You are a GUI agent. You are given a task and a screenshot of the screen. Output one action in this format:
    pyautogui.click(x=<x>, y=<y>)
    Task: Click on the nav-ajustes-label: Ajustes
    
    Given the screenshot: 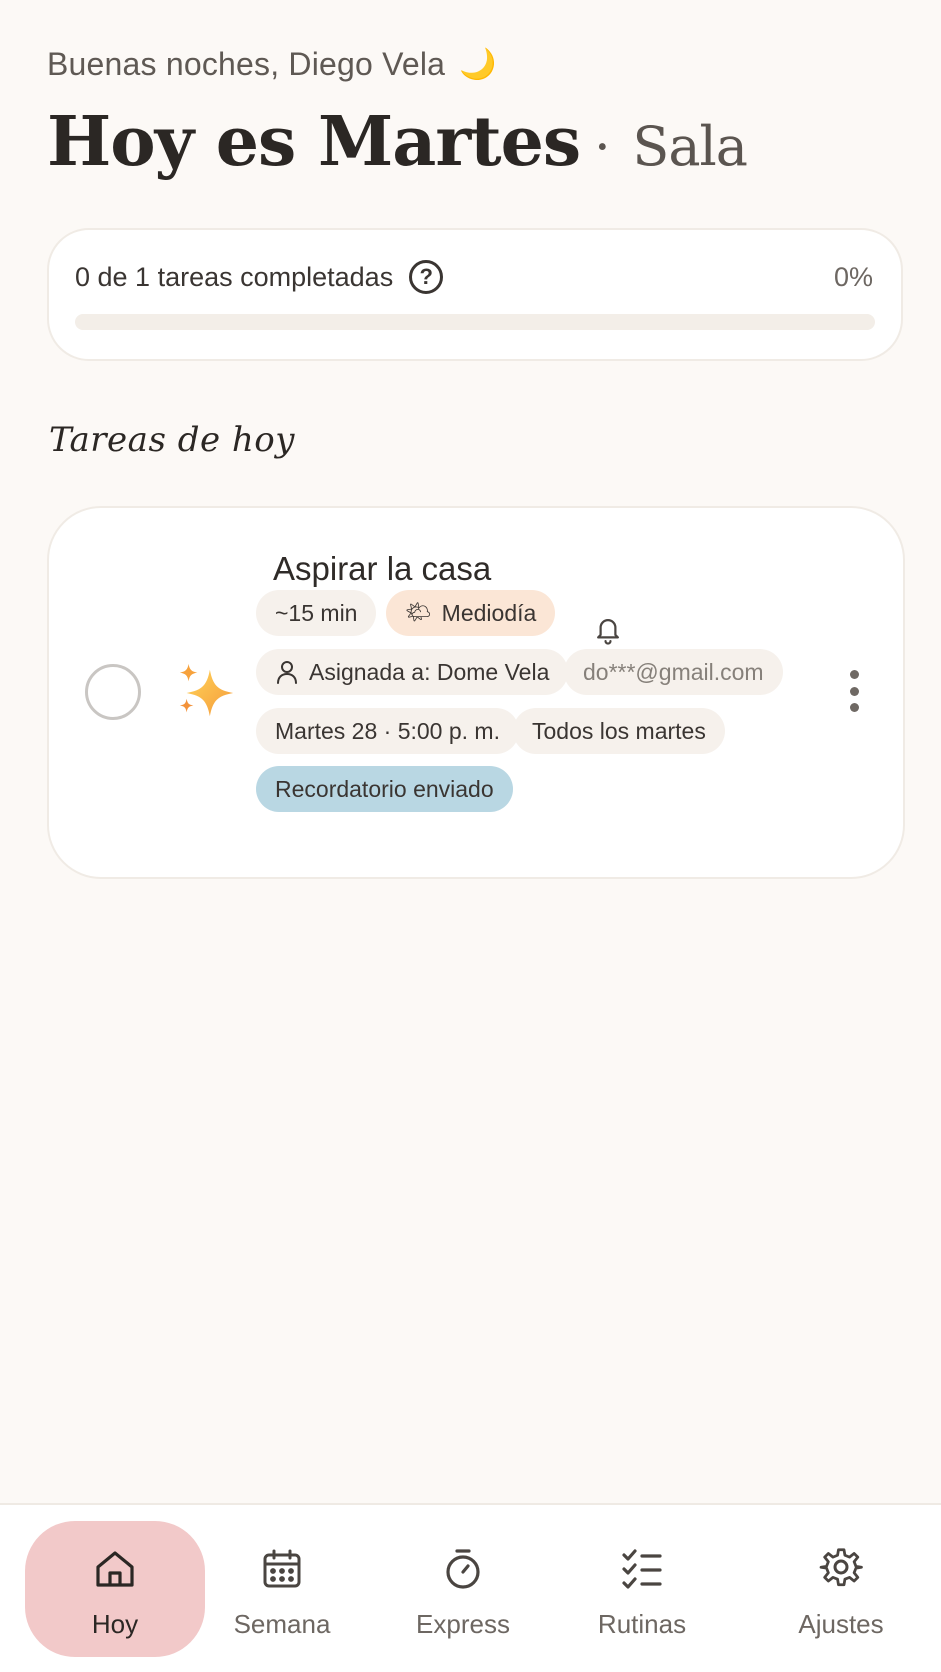 What is the action you would take?
    pyautogui.click(x=841, y=1624)
    